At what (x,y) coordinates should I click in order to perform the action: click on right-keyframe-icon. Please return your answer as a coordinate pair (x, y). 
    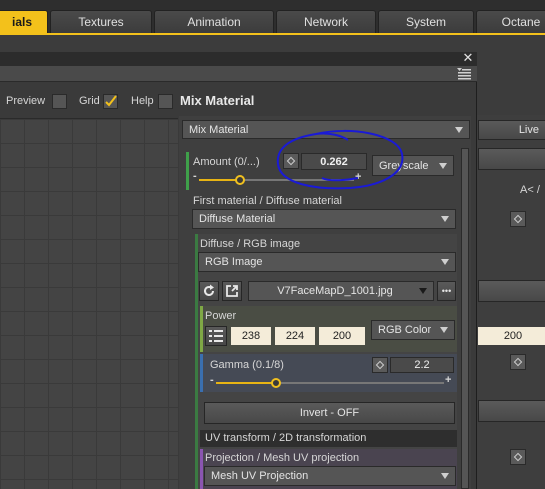
    Looking at the image, I should click on (518, 219).